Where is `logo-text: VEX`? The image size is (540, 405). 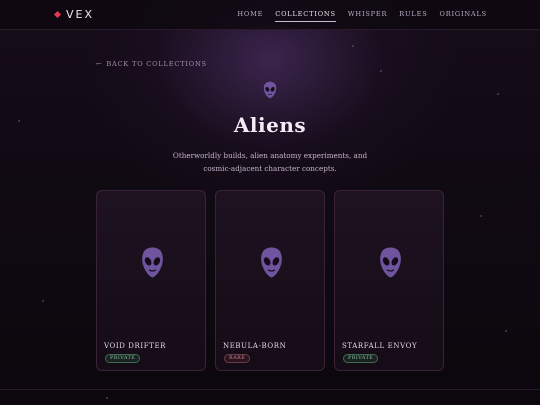
logo-text: VEX is located at coordinates (80, 14).